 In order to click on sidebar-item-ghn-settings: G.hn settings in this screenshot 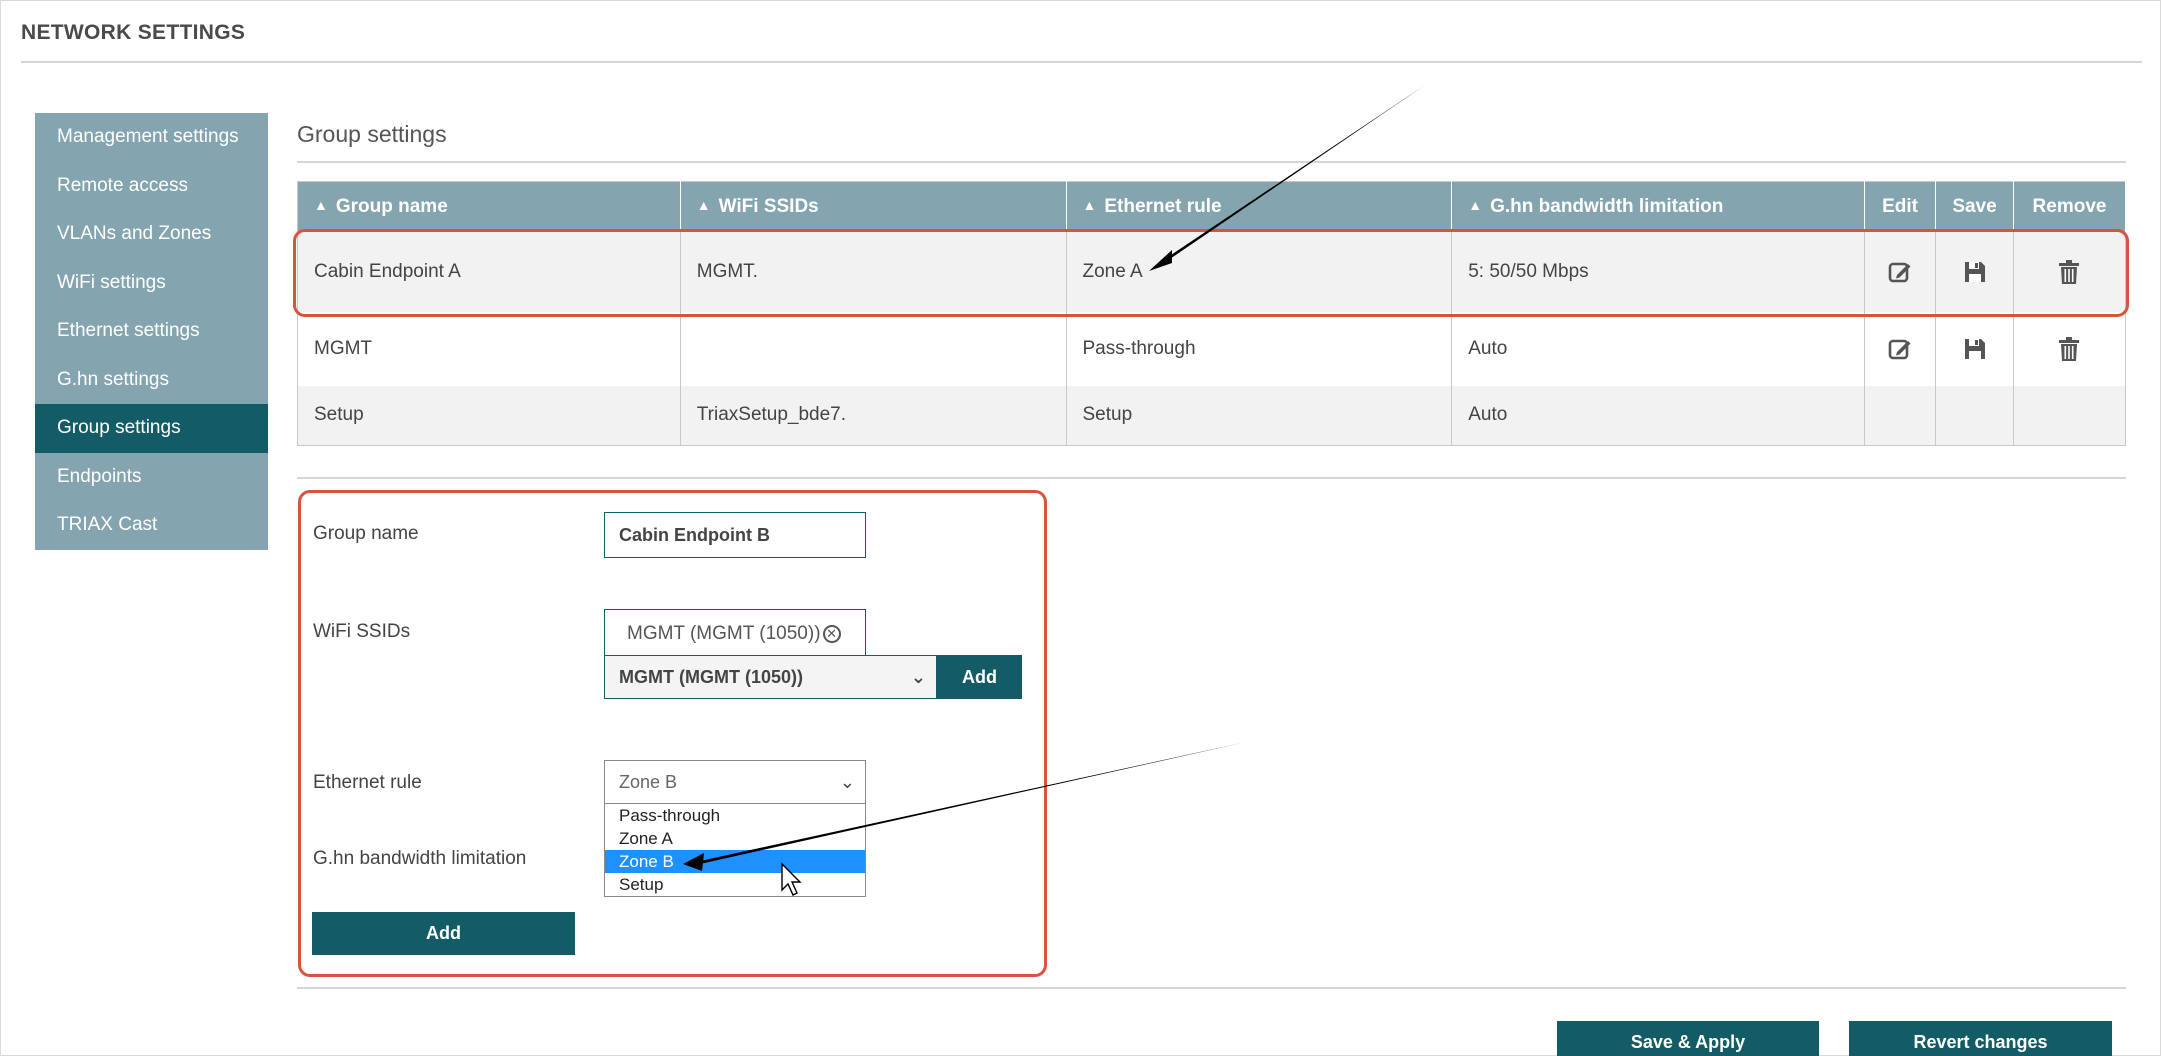, I will do `click(151, 380)`.